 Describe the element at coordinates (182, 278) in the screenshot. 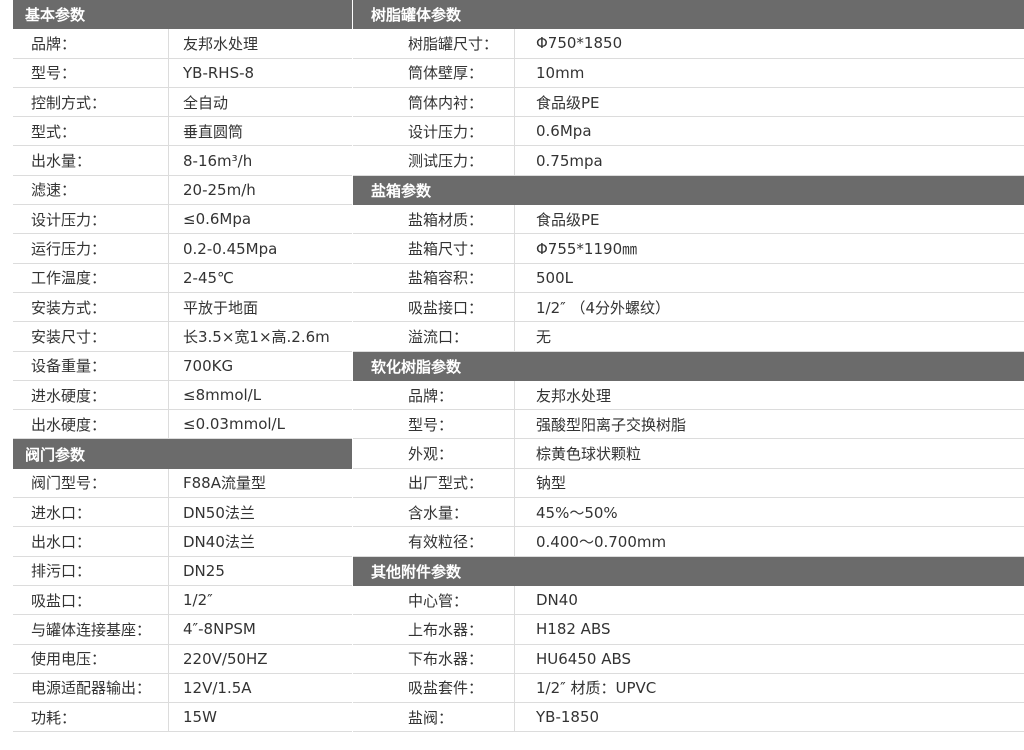

I see `table-row: 工作温度： 2-45℃` at that location.